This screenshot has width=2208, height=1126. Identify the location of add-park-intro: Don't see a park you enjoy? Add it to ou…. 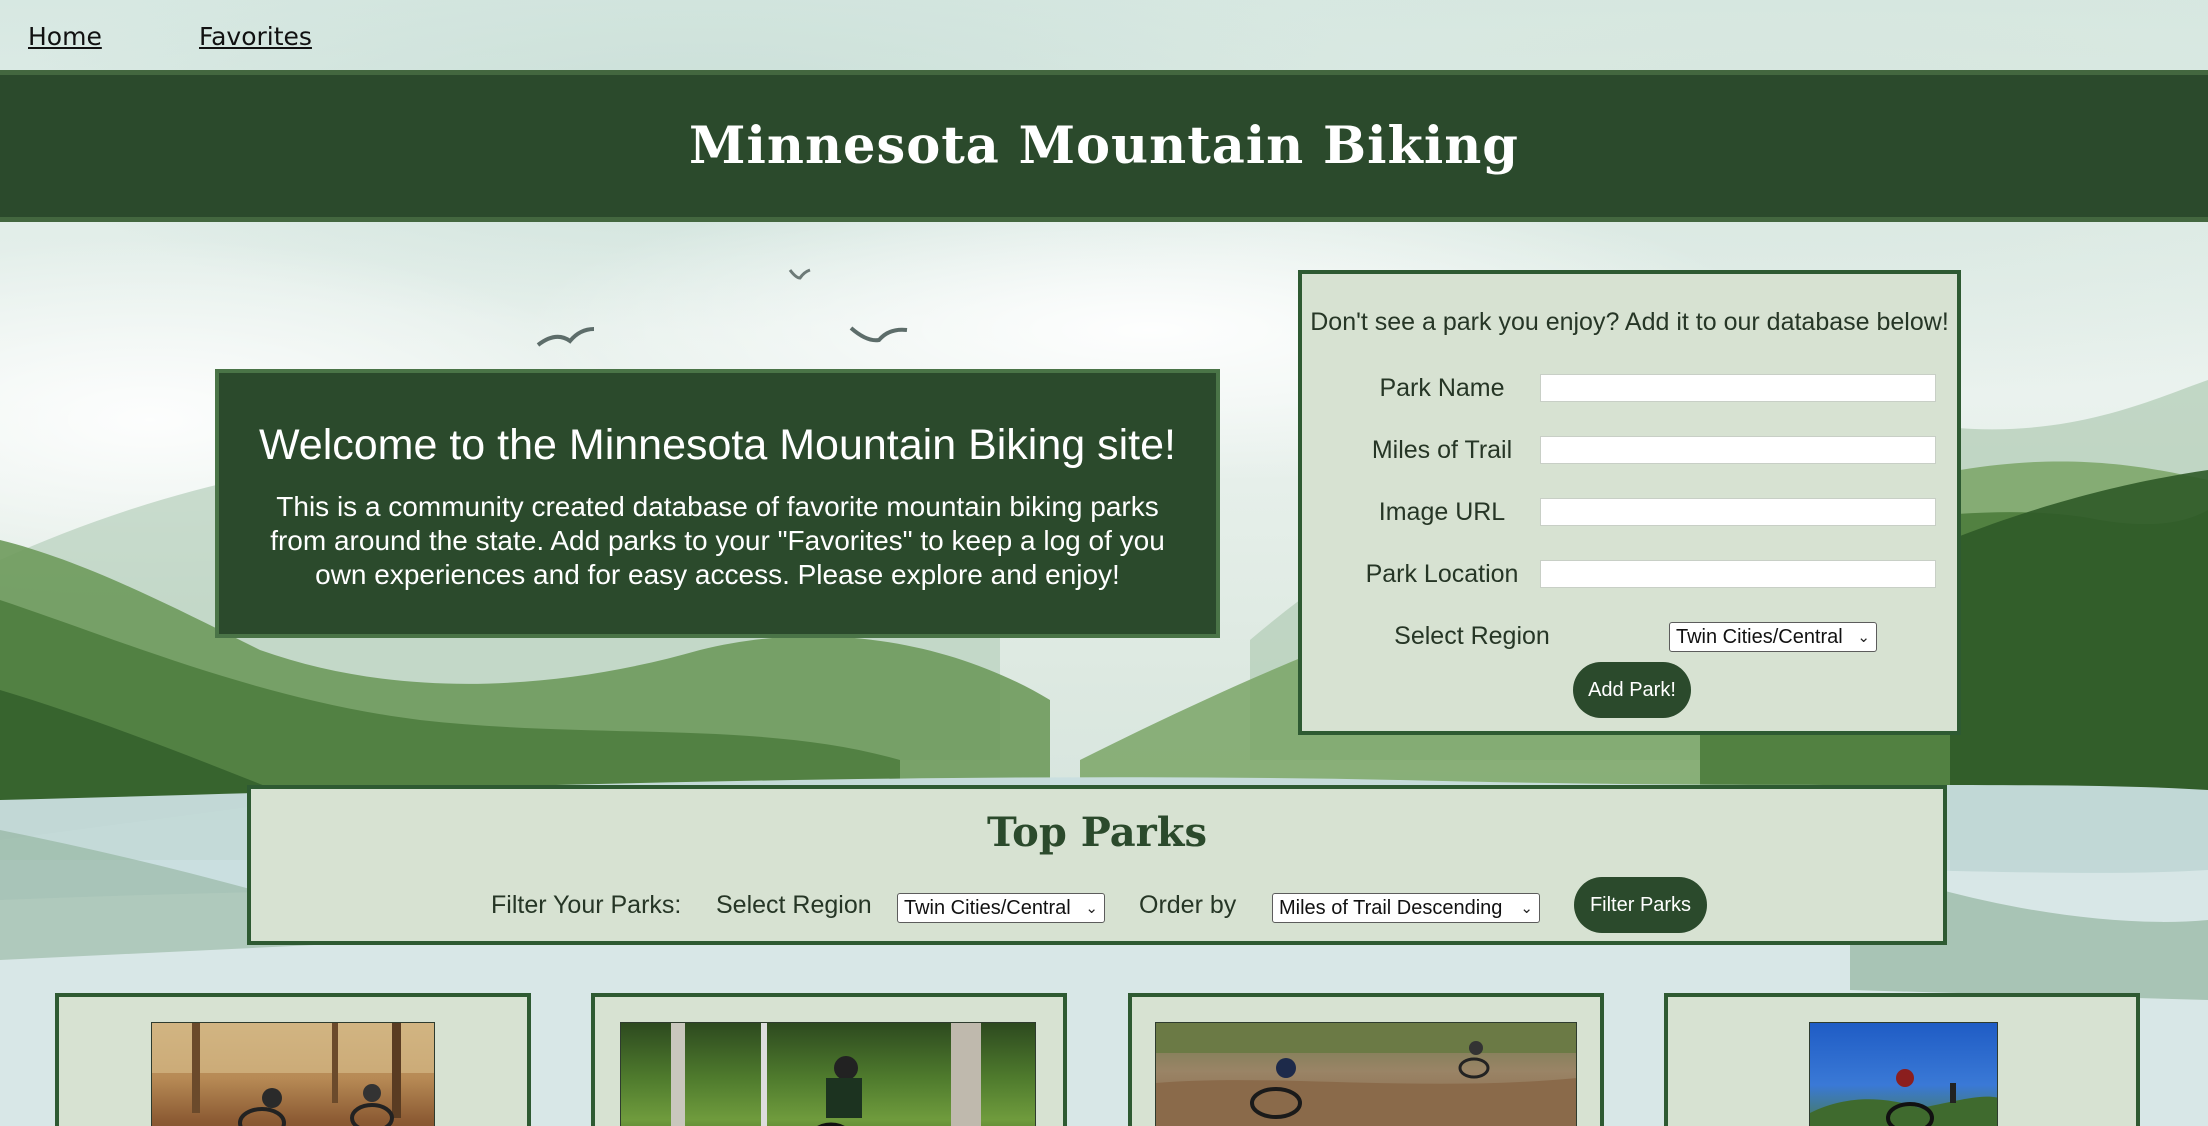
(1629, 322).